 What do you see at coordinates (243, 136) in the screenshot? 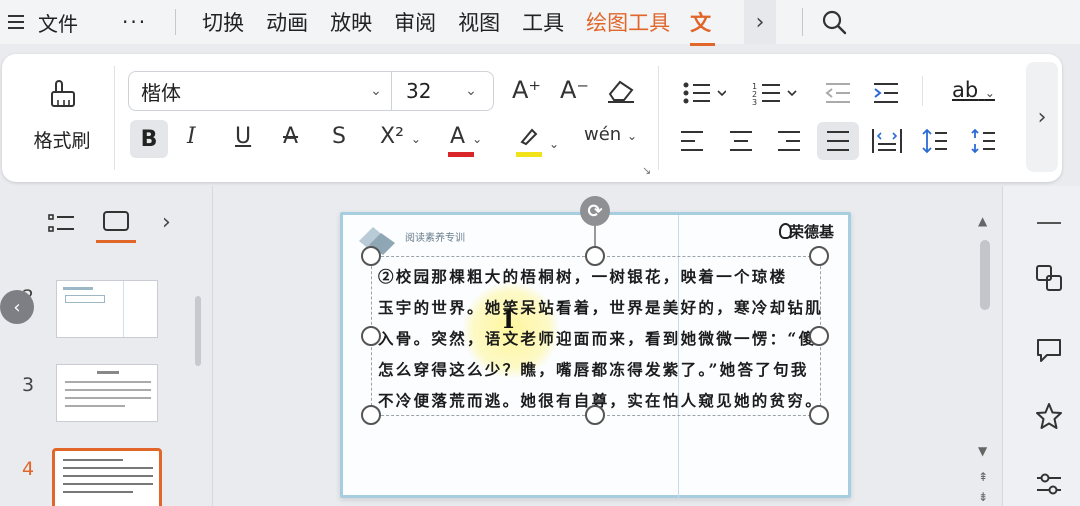
I see `underline-button: U` at bounding box center [243, 136].